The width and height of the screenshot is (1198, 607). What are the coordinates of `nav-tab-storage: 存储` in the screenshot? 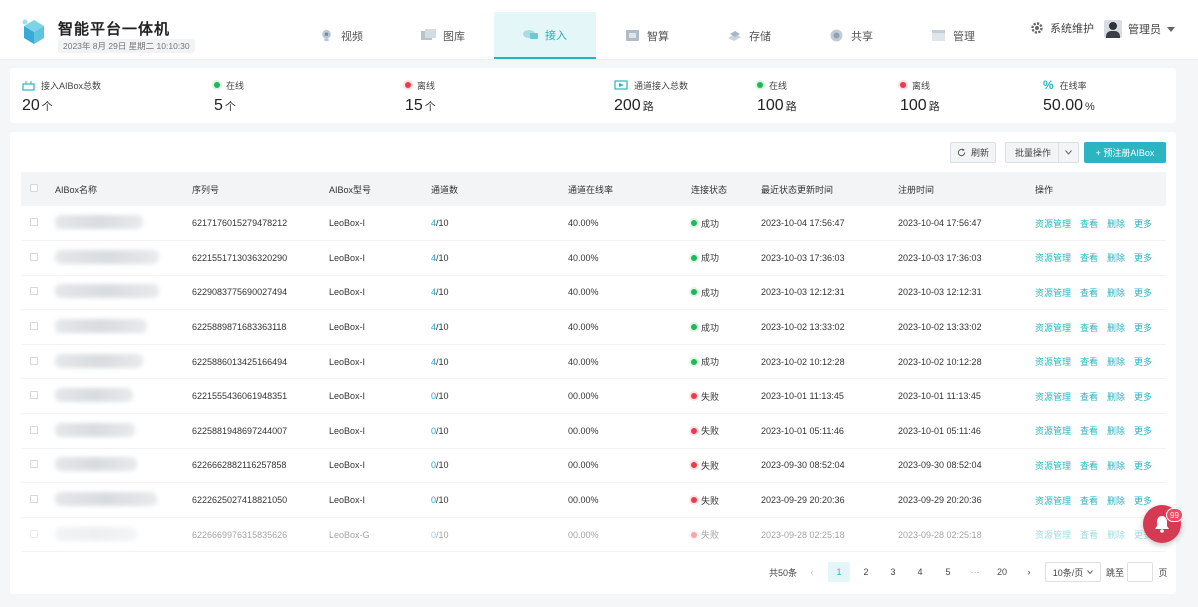 It's located at (749, 35).